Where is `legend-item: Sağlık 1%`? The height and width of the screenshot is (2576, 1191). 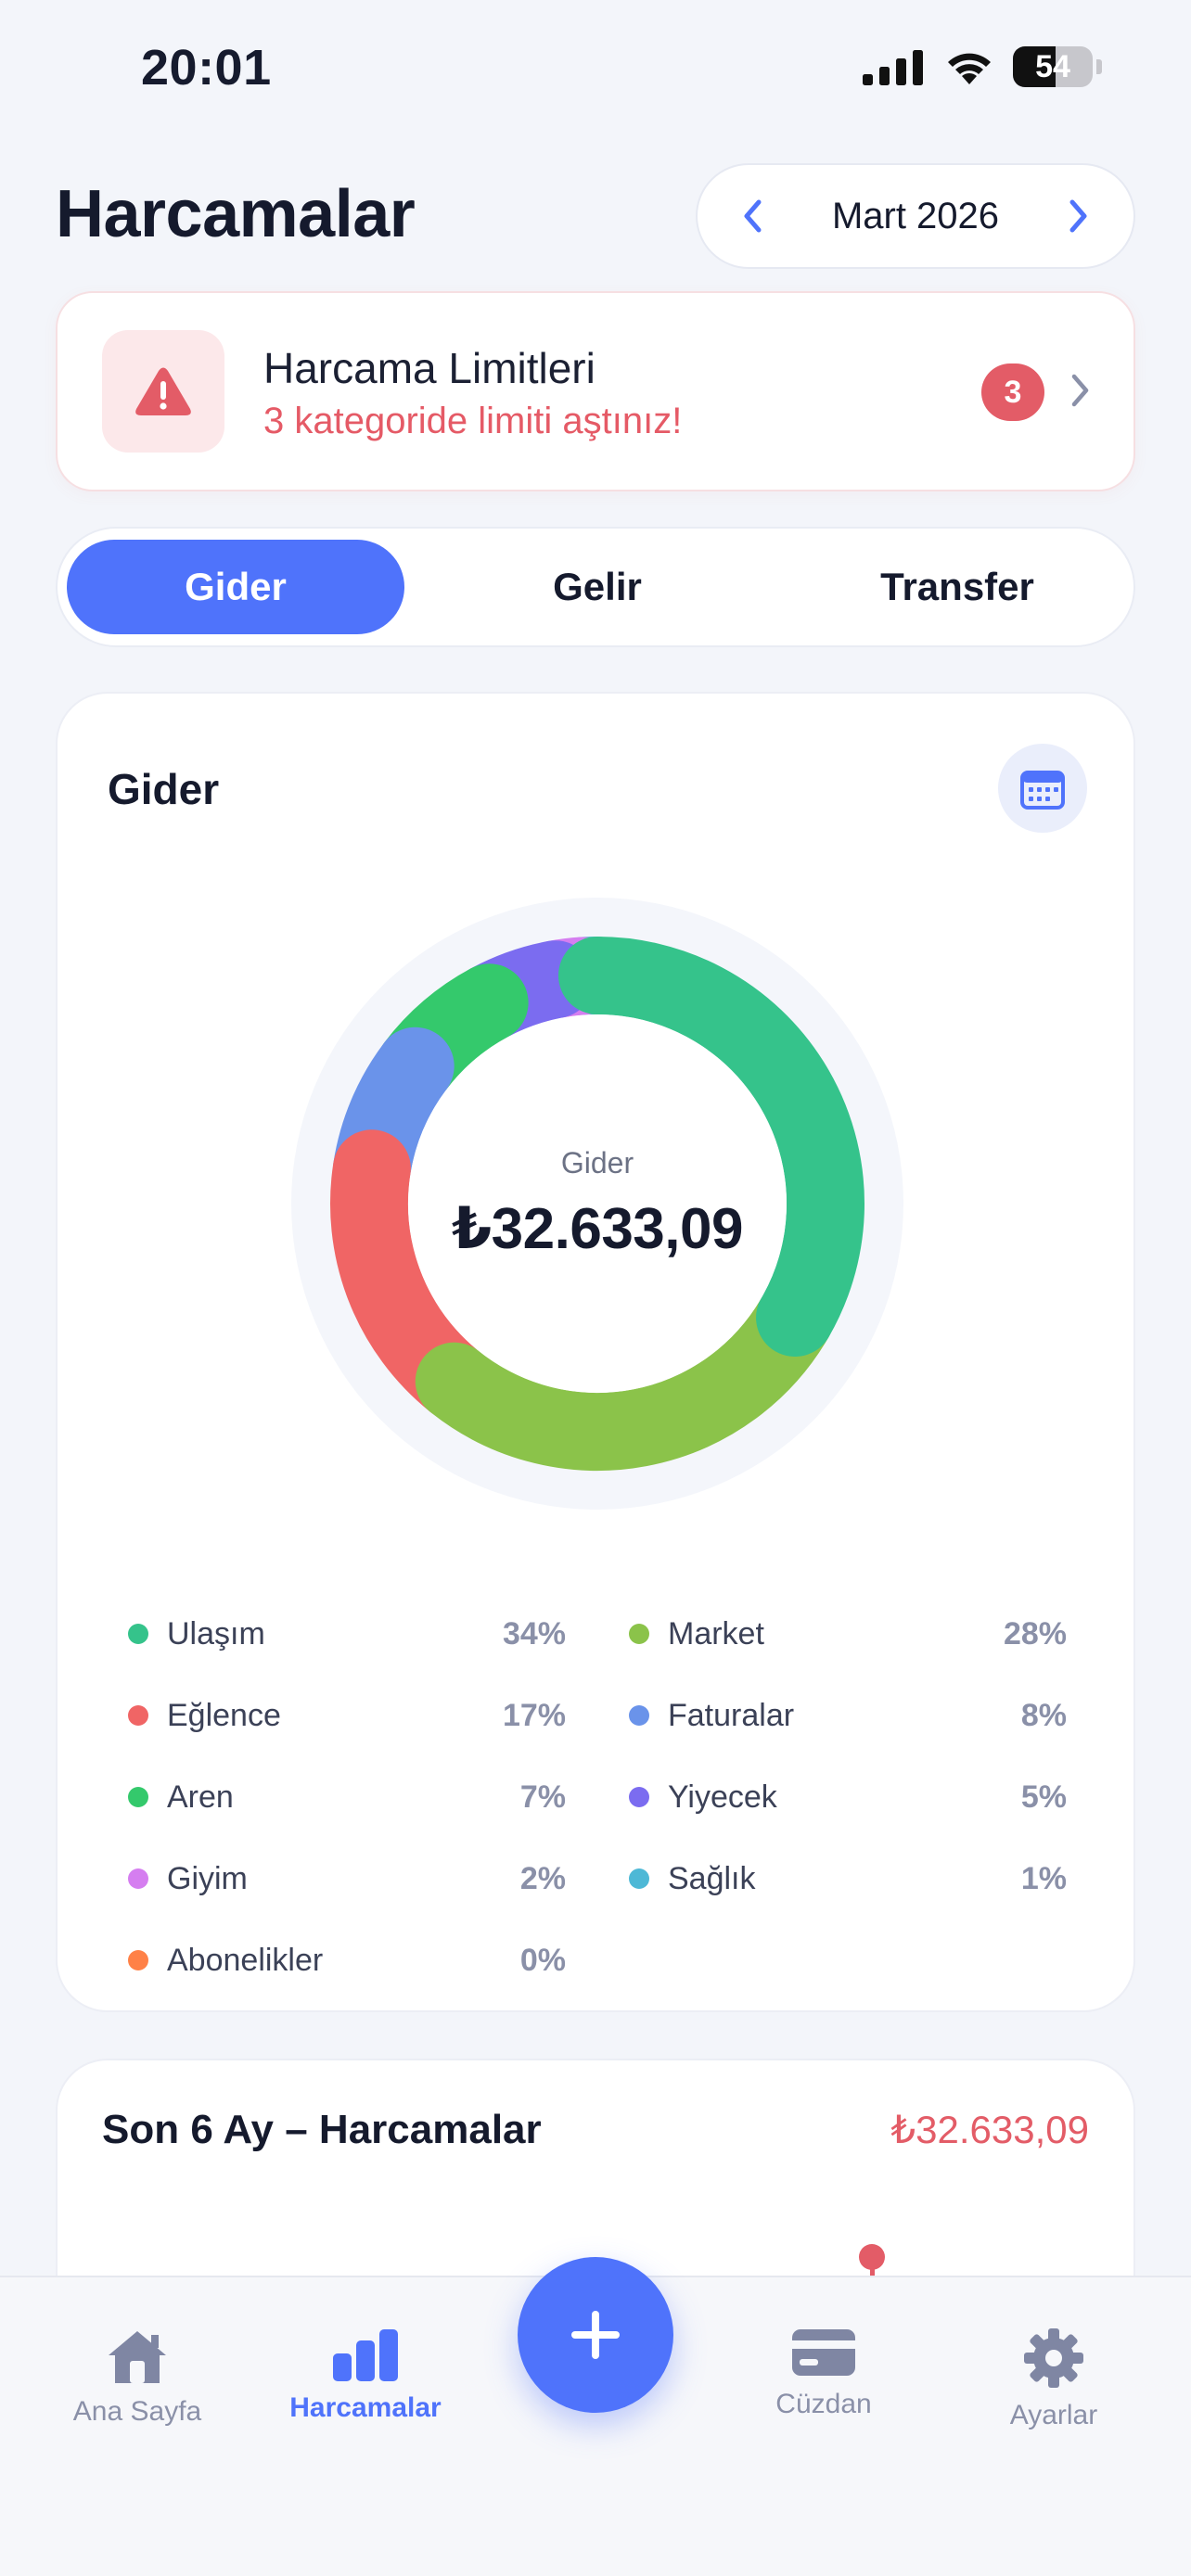
legend-item: Sağlık 1% is located at coordinates (848, 1879).